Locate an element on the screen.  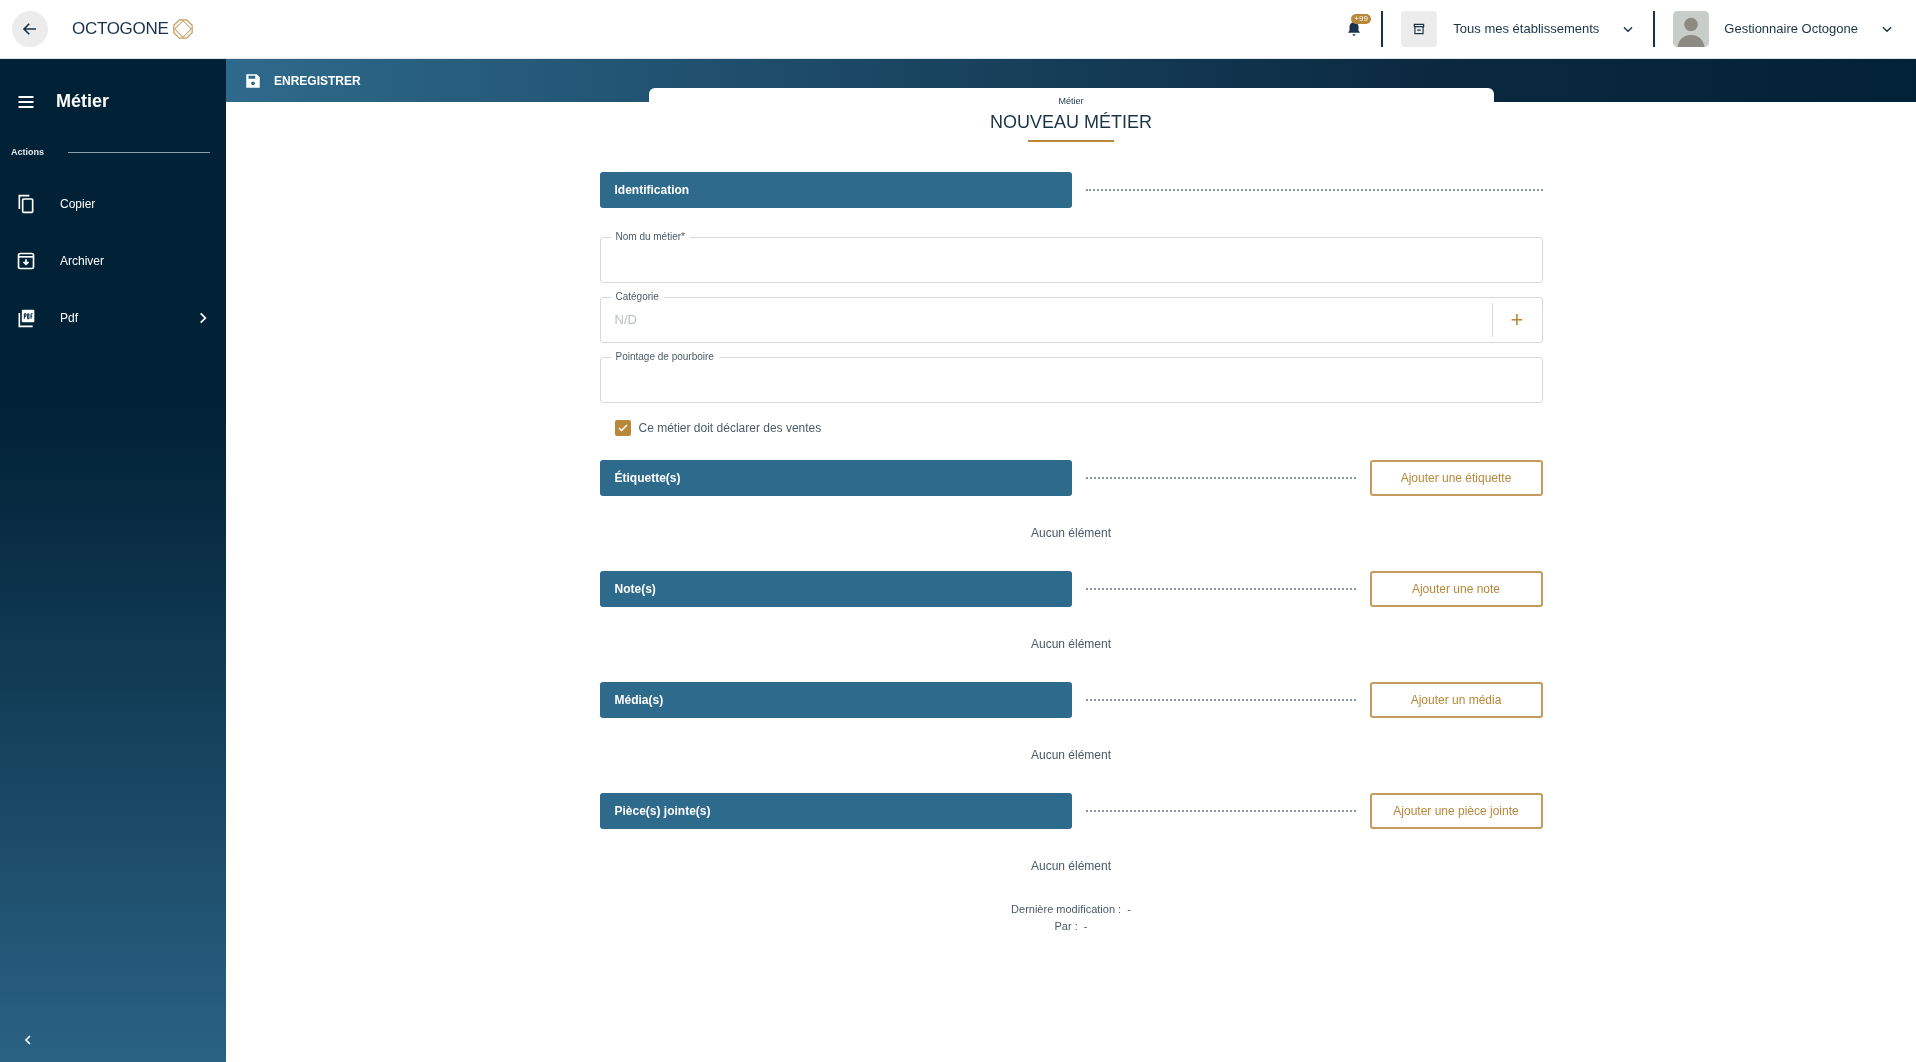
form-subtitle: Métier is located at coordinates (1071, 101).